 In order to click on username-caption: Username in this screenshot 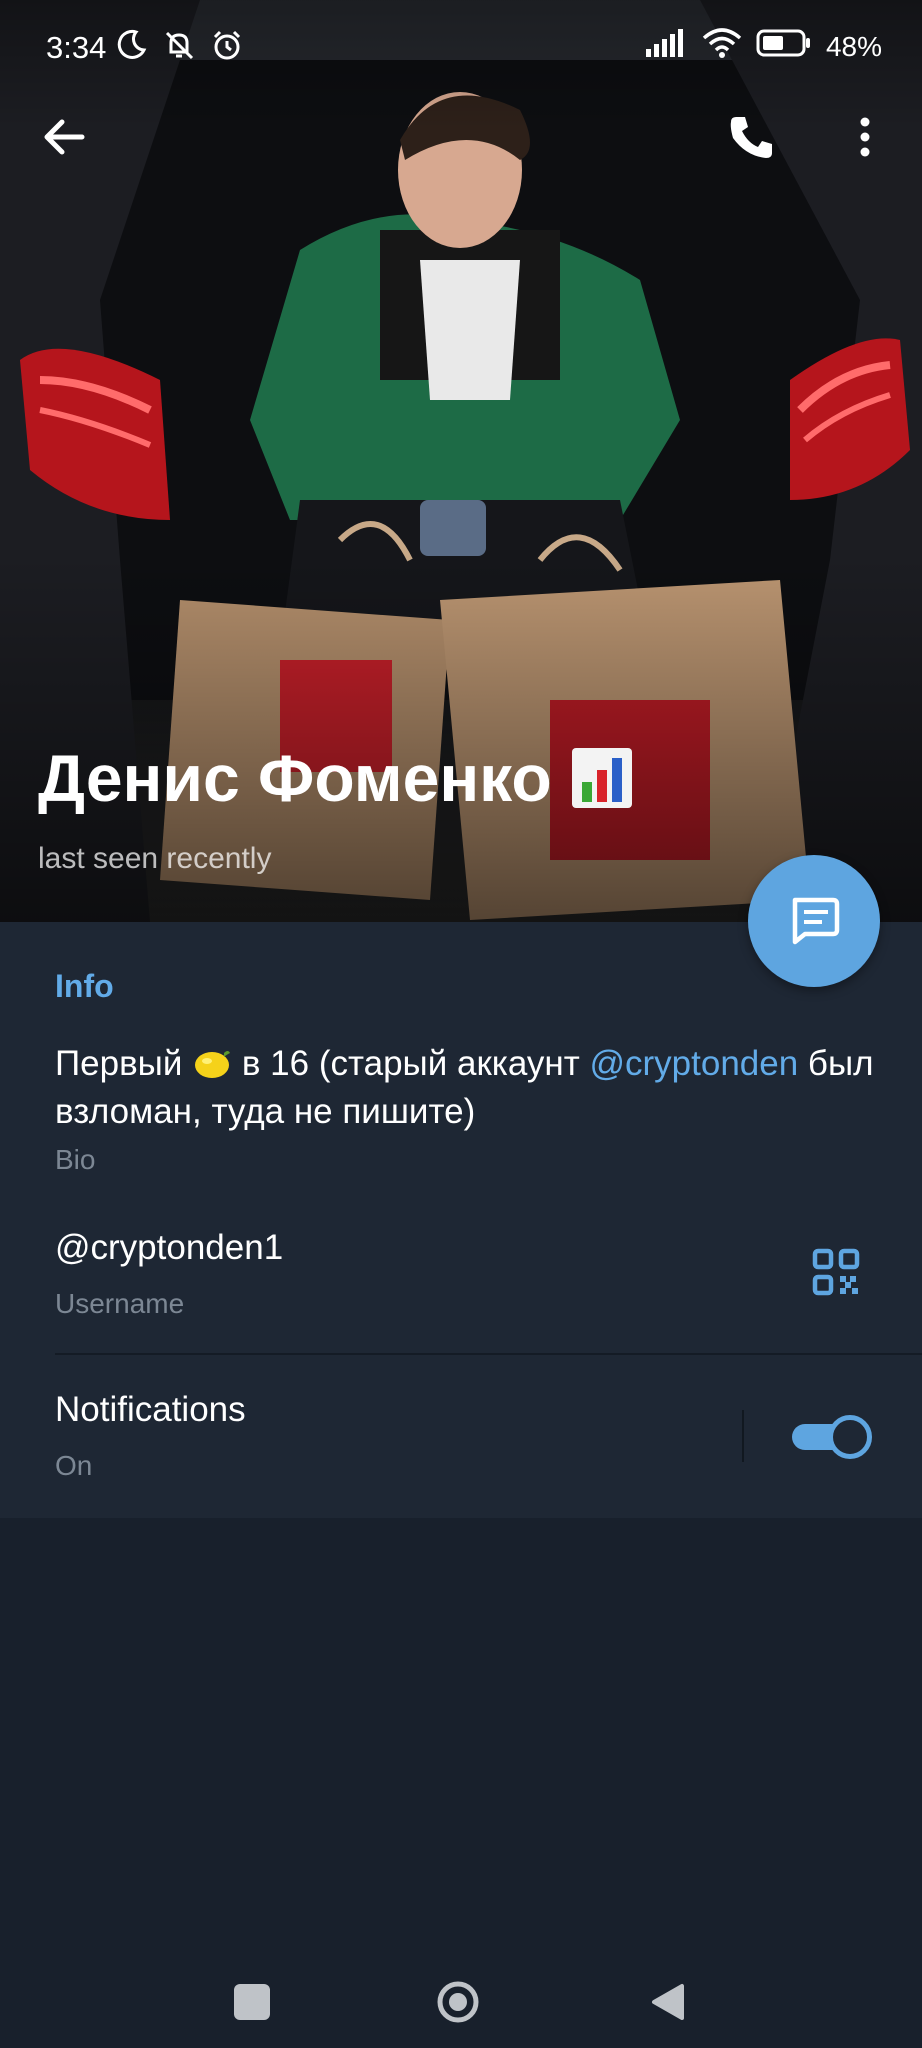, I will do `click(120, 1303)`.